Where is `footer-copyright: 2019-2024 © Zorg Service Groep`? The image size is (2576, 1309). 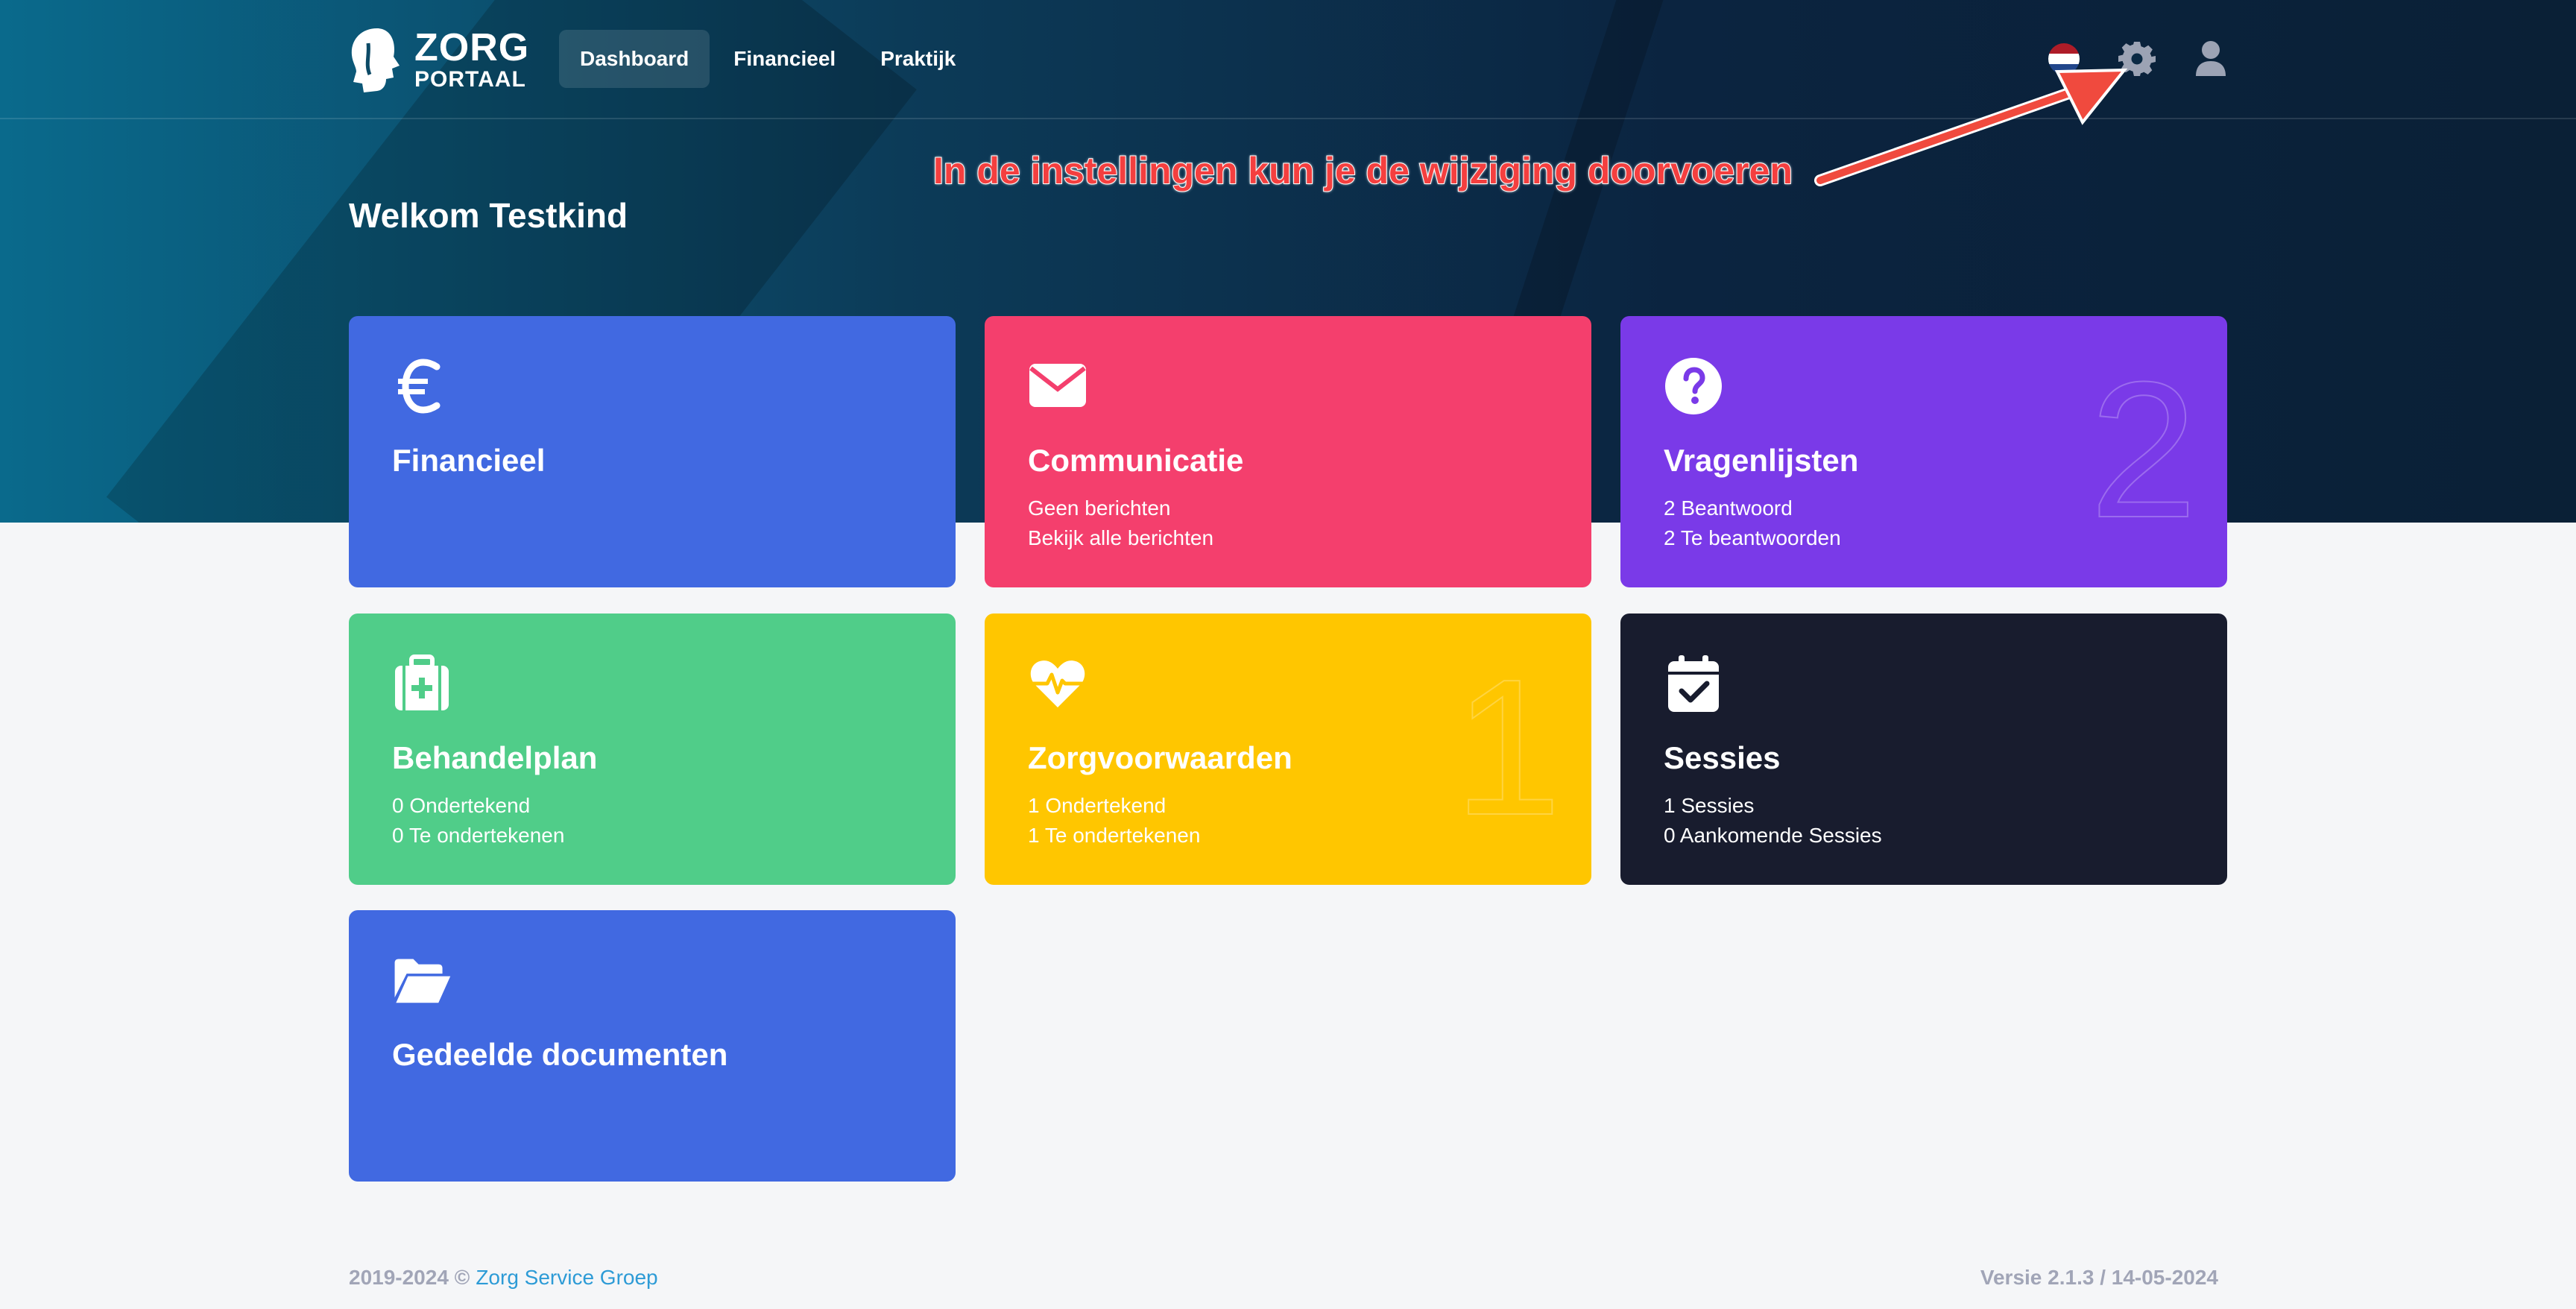
footer-copyright: 2019-2024 © Zorg Service Groep is located at coordinates (504, 1278).